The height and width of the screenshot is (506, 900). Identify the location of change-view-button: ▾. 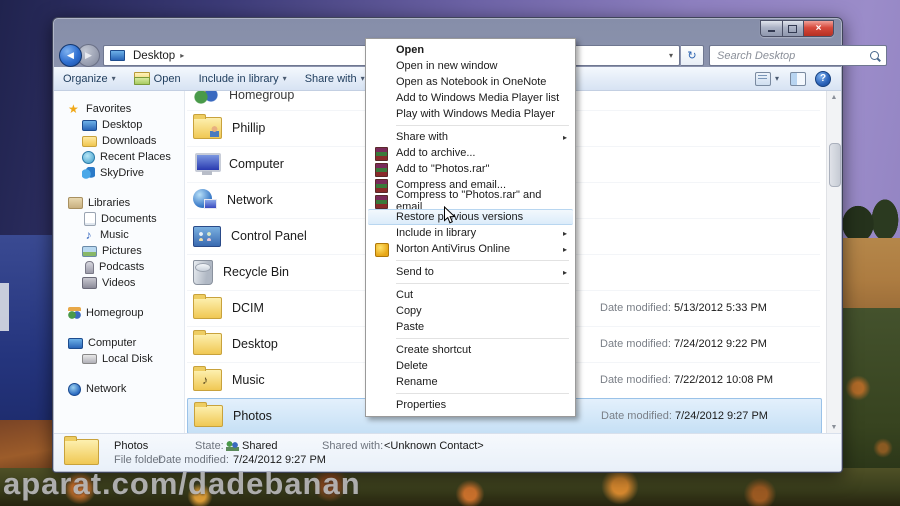
(767, 78).